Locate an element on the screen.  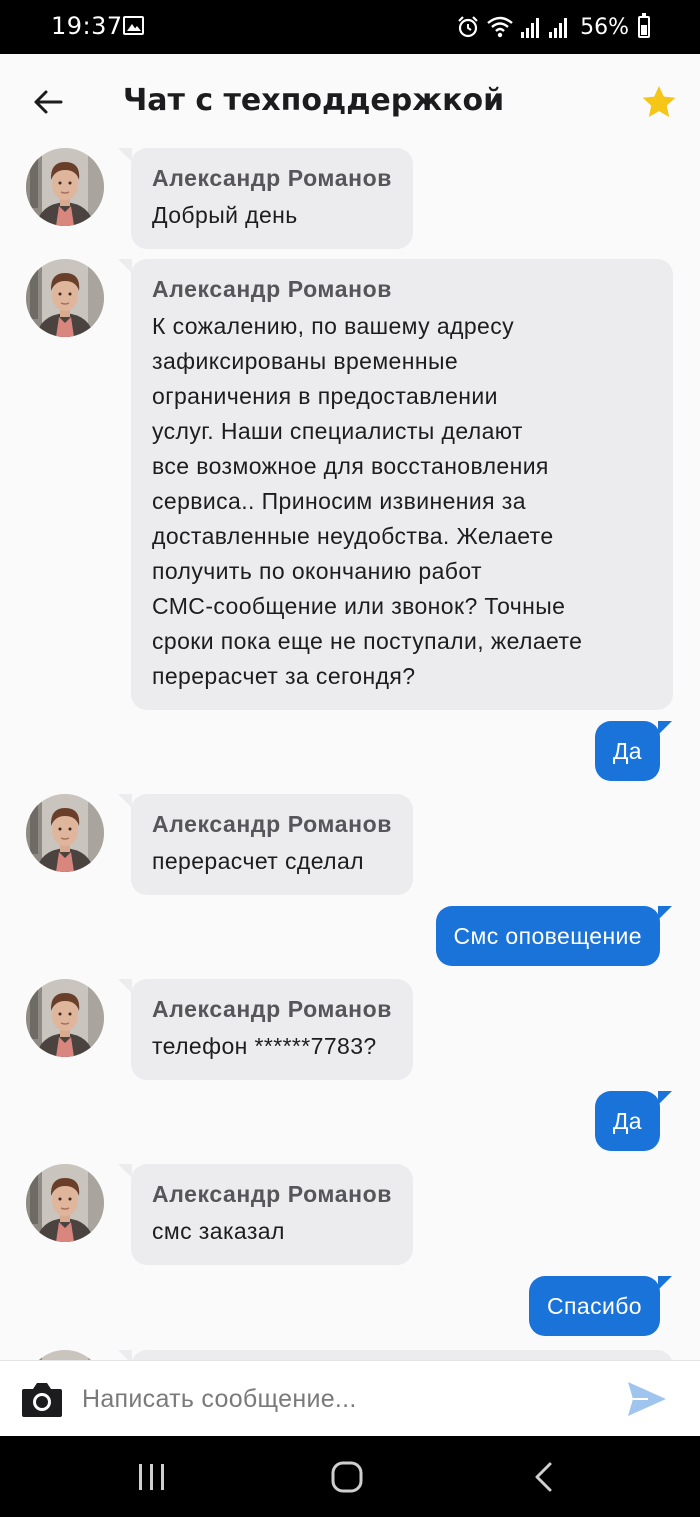
camera-icon is located at coordinates (42, 1399).